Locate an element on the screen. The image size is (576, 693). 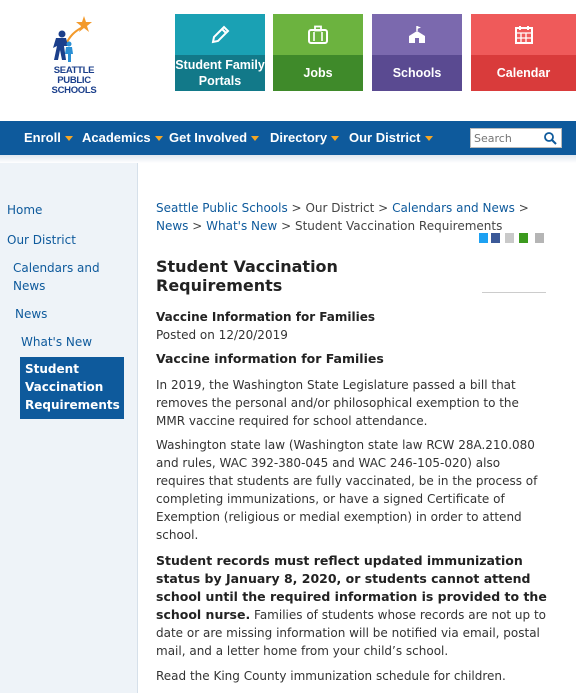
share-toolbar is located at coordinates (514, 238).